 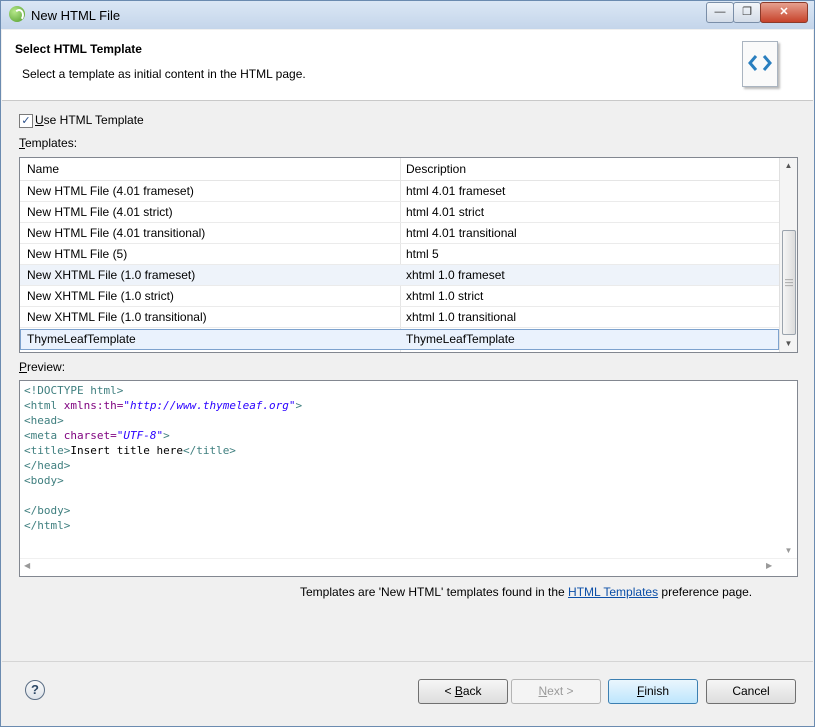 I want to click on scroll-right-arrow-icon: ▶, so click(x=769, y=565).